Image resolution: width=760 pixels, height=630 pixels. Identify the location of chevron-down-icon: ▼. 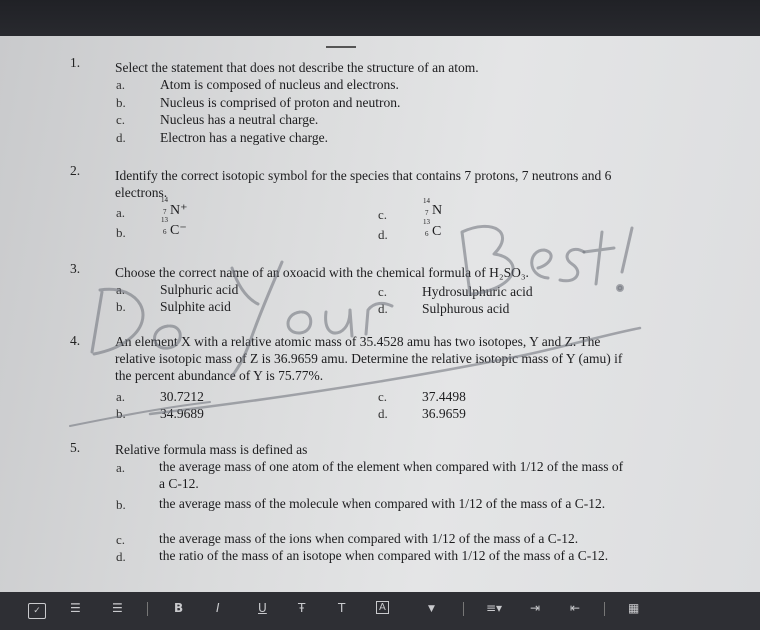
(431, 609).